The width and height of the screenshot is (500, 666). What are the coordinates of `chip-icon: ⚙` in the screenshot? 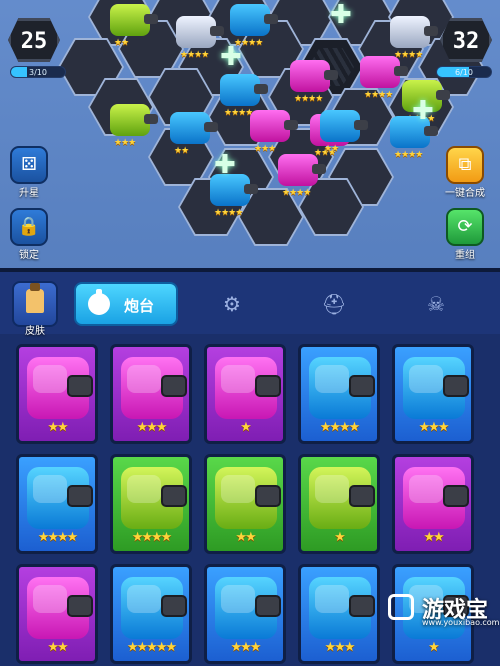 It's located at (232, 304).